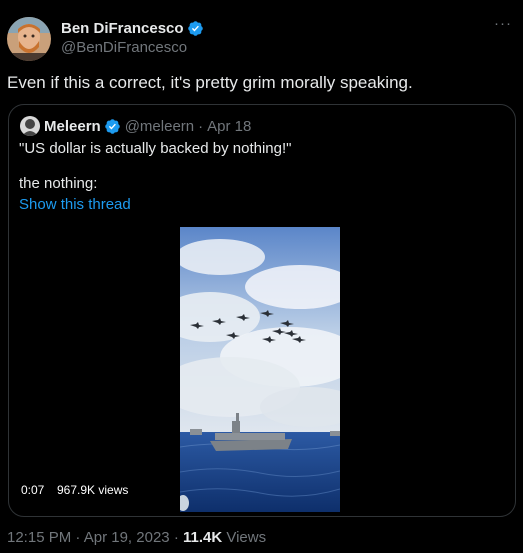  Describe the element at coordinates (122, 28) in the screenshot. I see `author-name-text: Ben DiFrancesco` at that location.